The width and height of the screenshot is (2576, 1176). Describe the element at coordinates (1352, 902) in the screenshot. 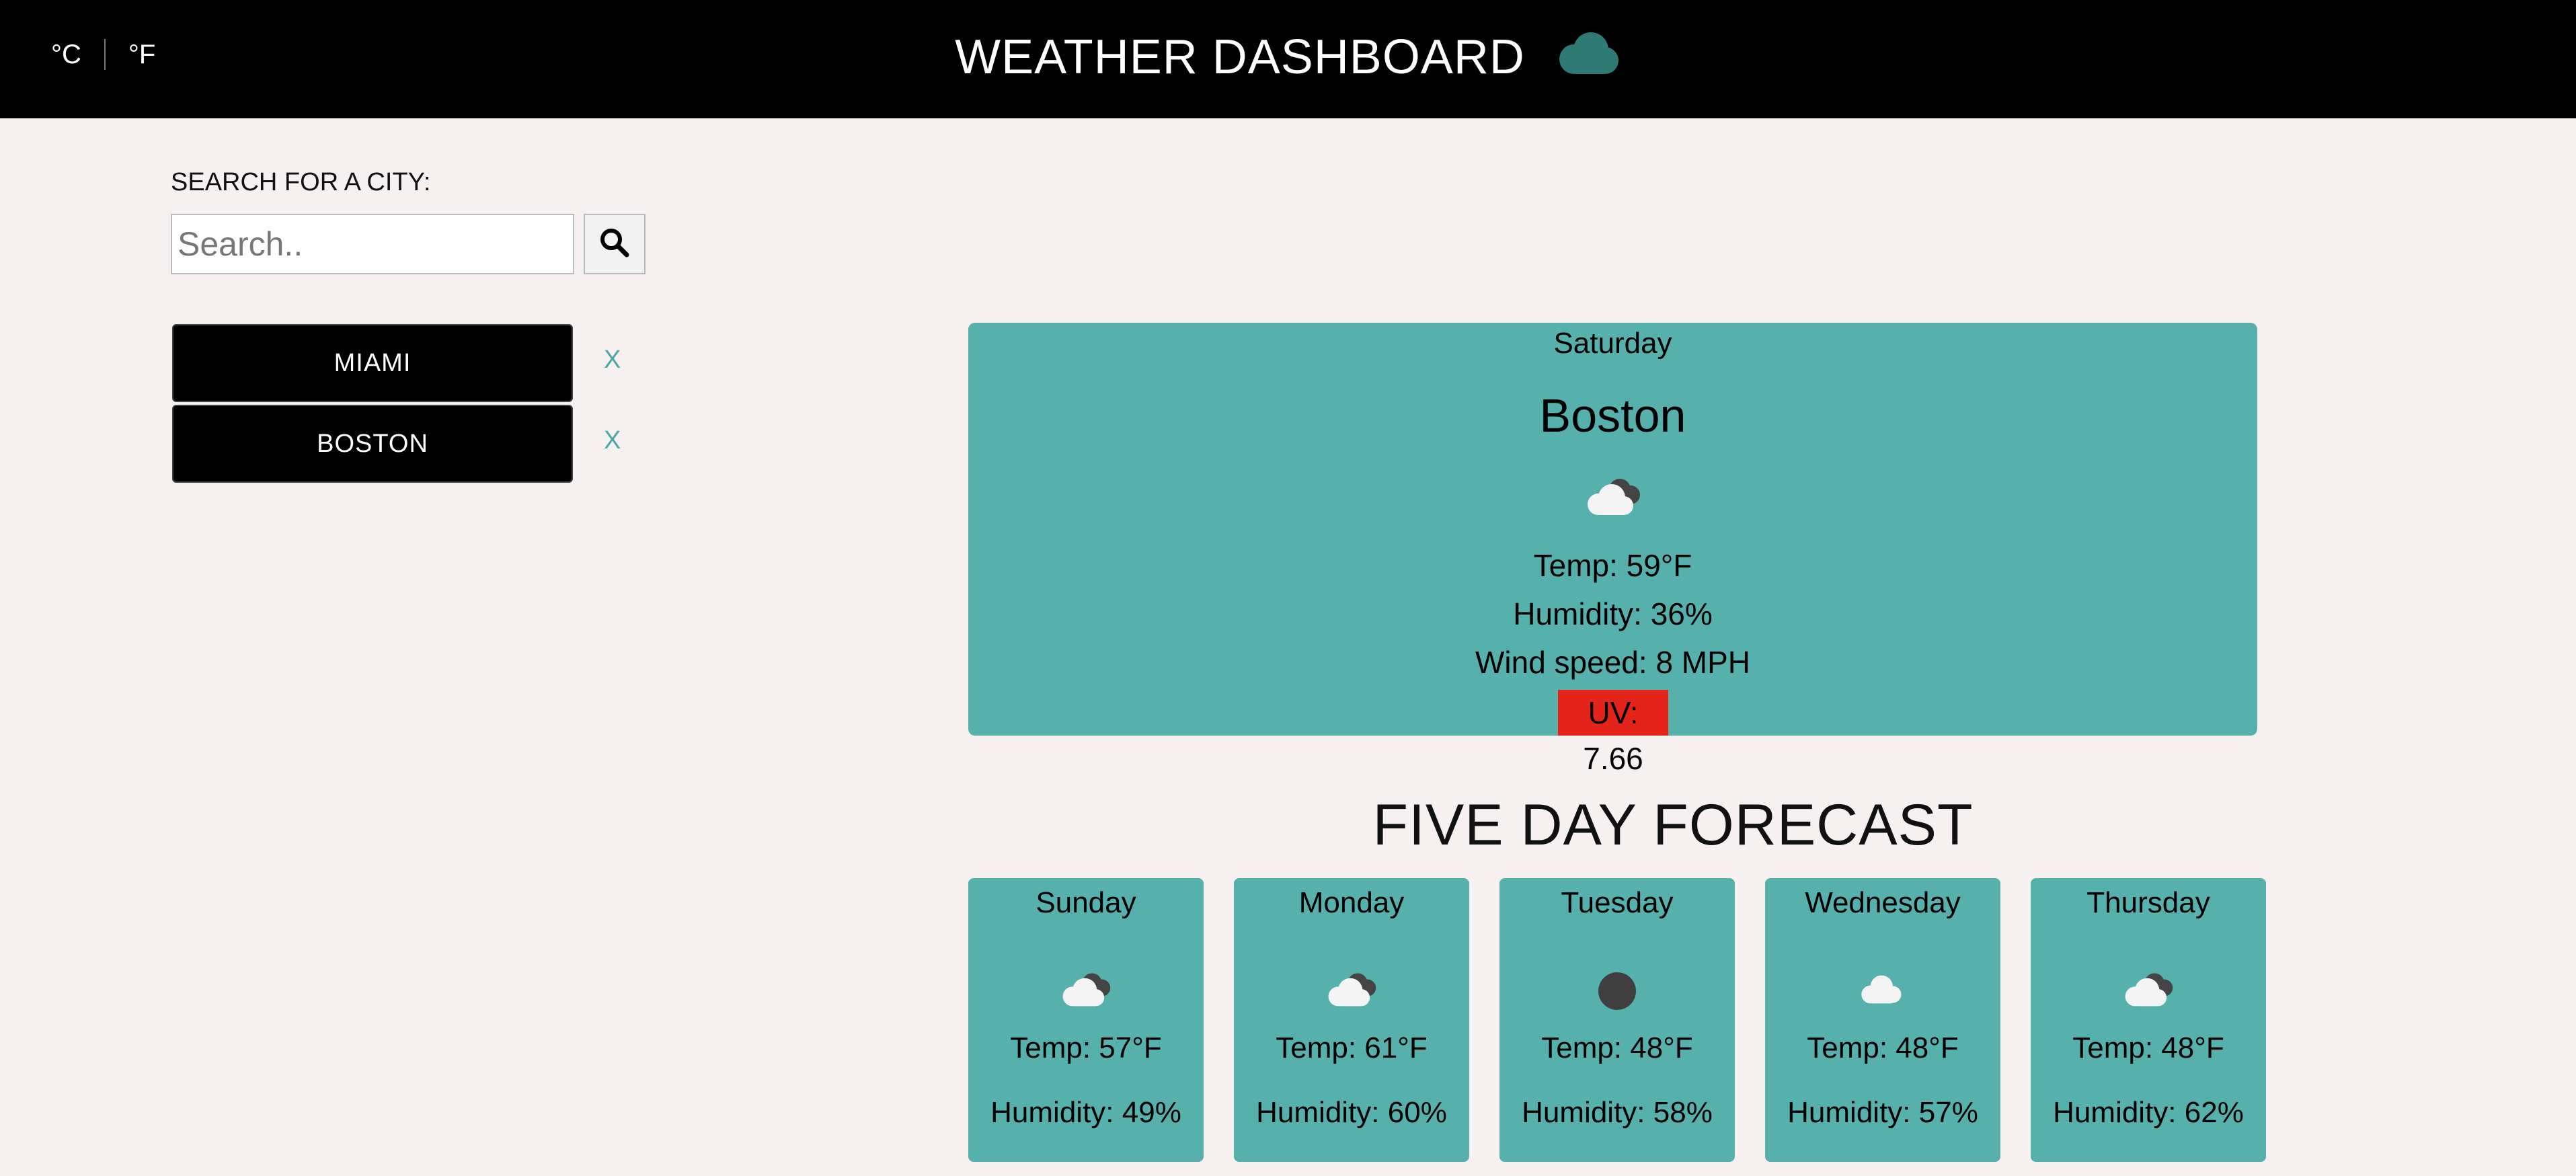

I see `forecast-day: Monday` at that location.